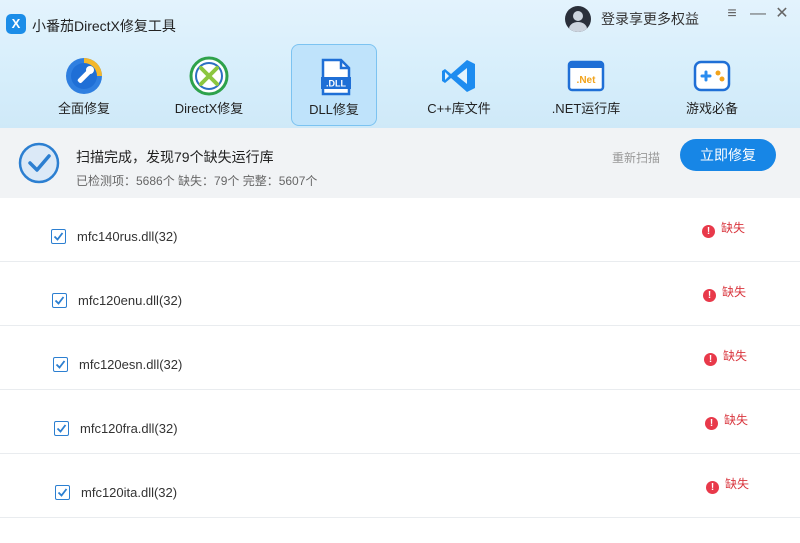 The width and height of the screenshot is (800, 543). I want to click on dll-filename: mfc120enu.dll(32), so click(130, 300).